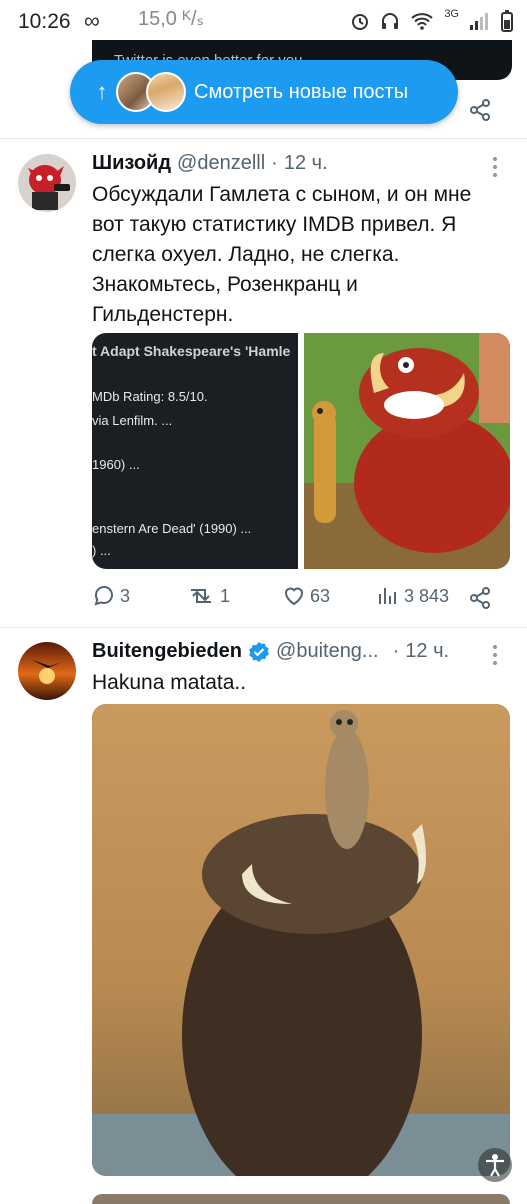 The width and height of the screenshot is (527, 1204). What do you see at coordinates (259, 651) in the screenshot?
I see `verified-badge-icon` at bounding box center [259, 651].